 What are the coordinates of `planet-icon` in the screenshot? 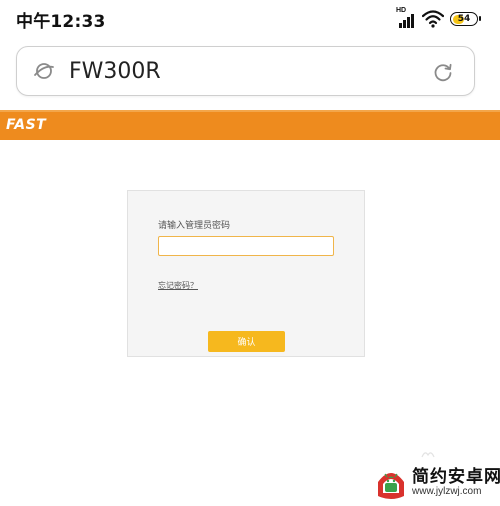 It's located at (44, 71).